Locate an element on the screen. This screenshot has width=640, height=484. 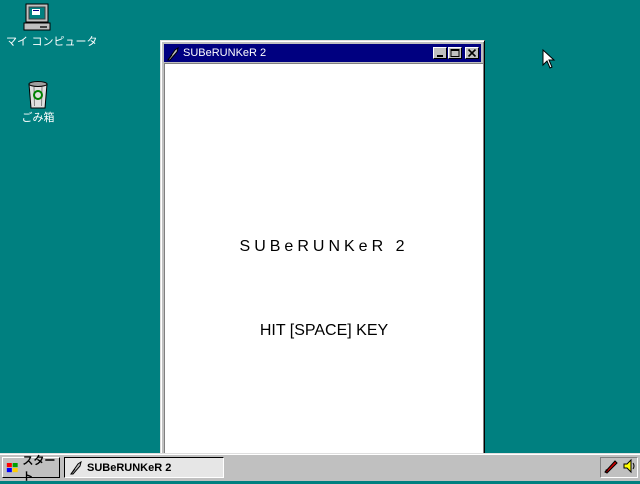
close-button is located at coordinates (472, 53).